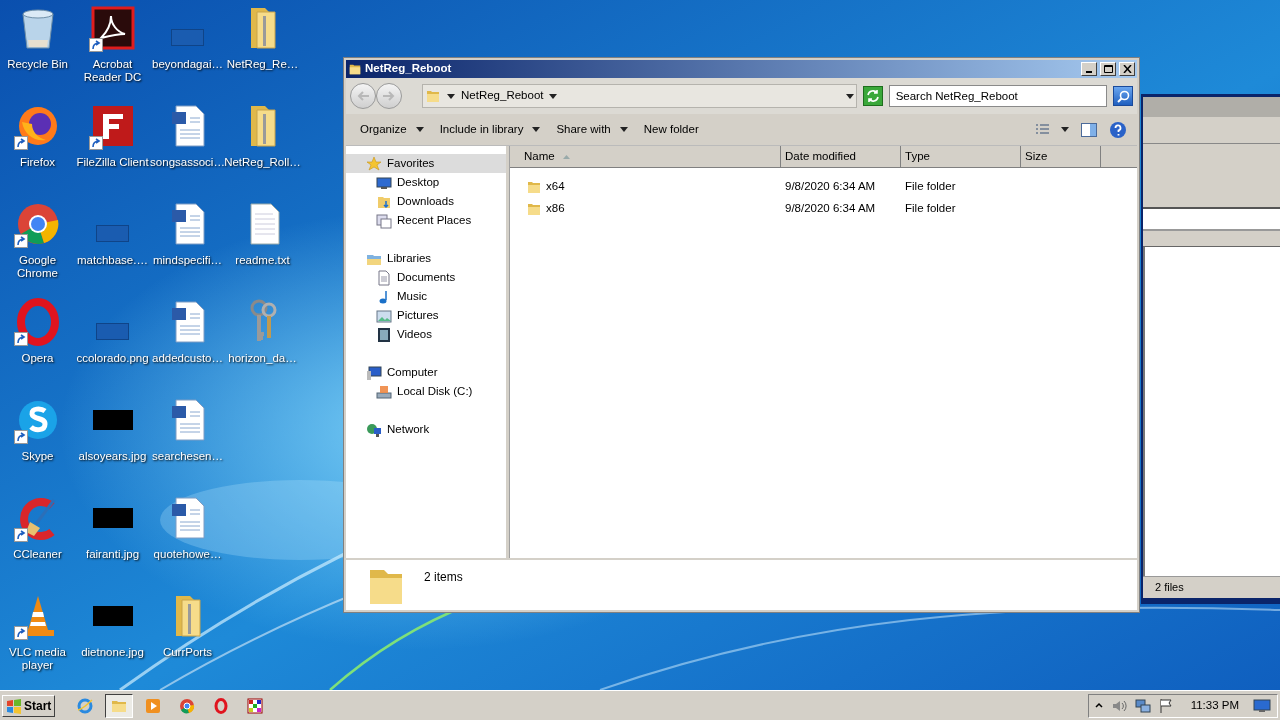 This screenshot has height=720, width=1280. I want to click on nav-item: Network, so click(426, 429).